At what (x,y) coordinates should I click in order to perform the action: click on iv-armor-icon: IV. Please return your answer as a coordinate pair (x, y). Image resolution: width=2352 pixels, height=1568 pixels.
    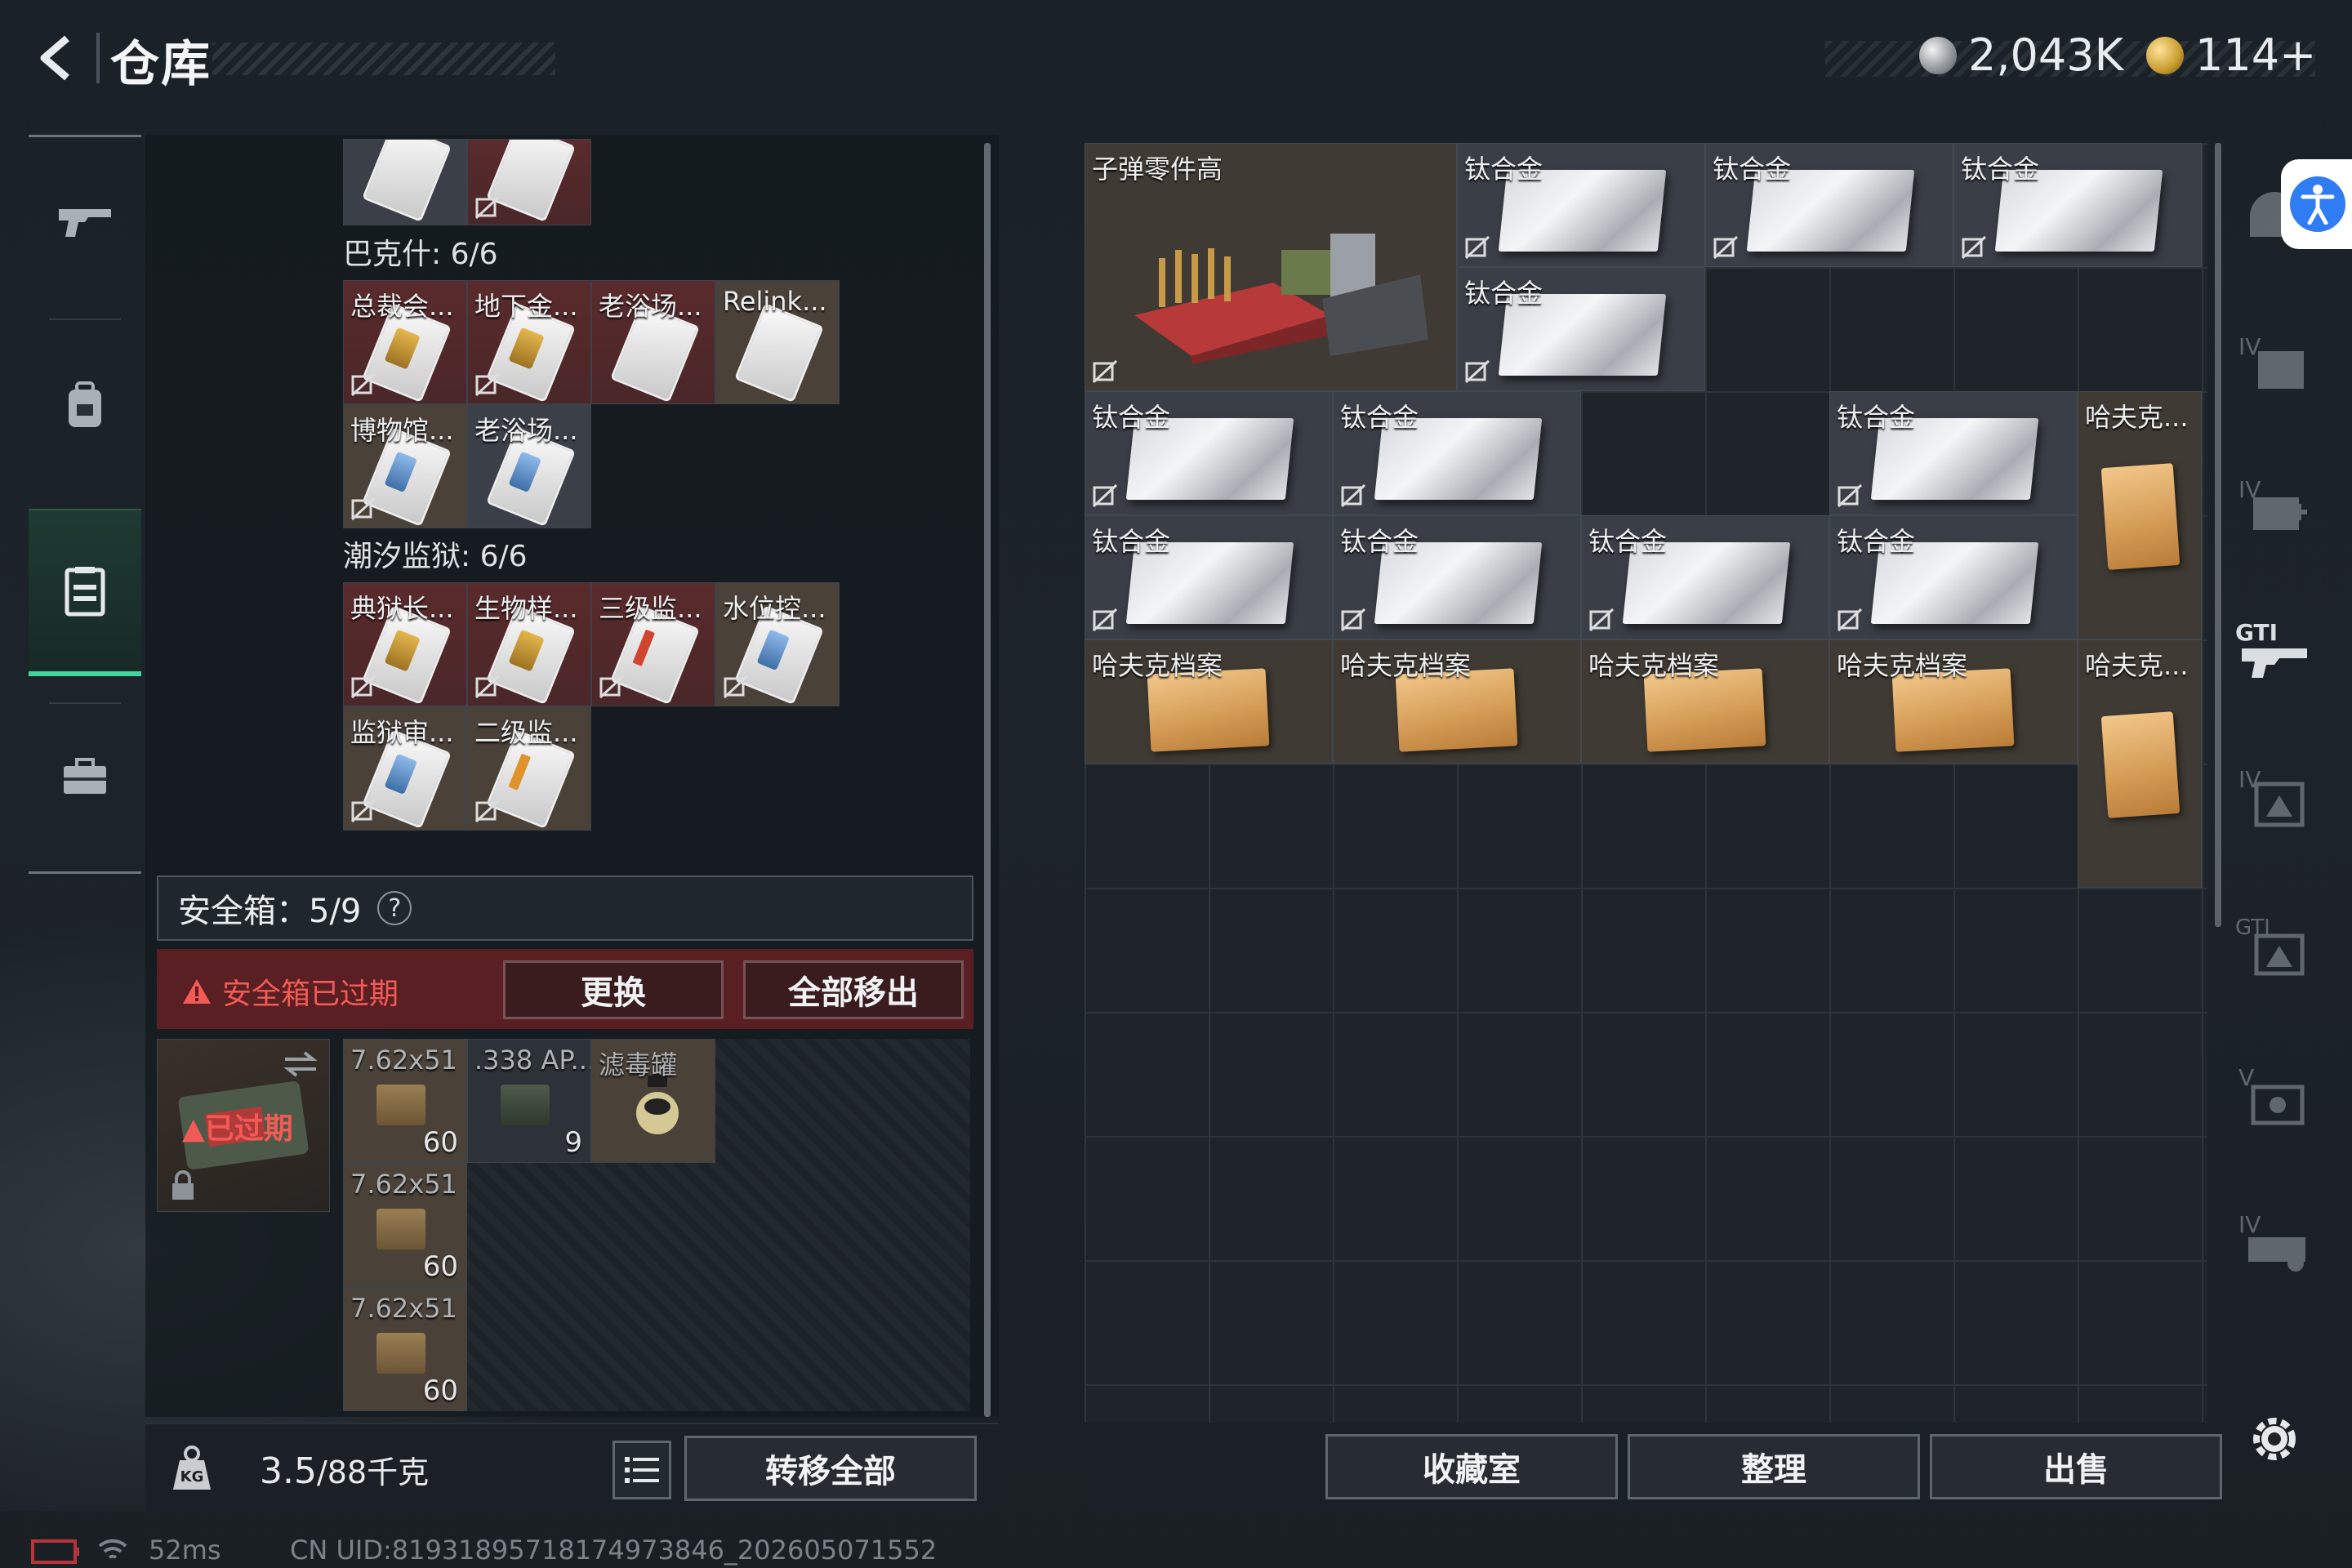
    Looking at the image, I should click on (2274, 796).